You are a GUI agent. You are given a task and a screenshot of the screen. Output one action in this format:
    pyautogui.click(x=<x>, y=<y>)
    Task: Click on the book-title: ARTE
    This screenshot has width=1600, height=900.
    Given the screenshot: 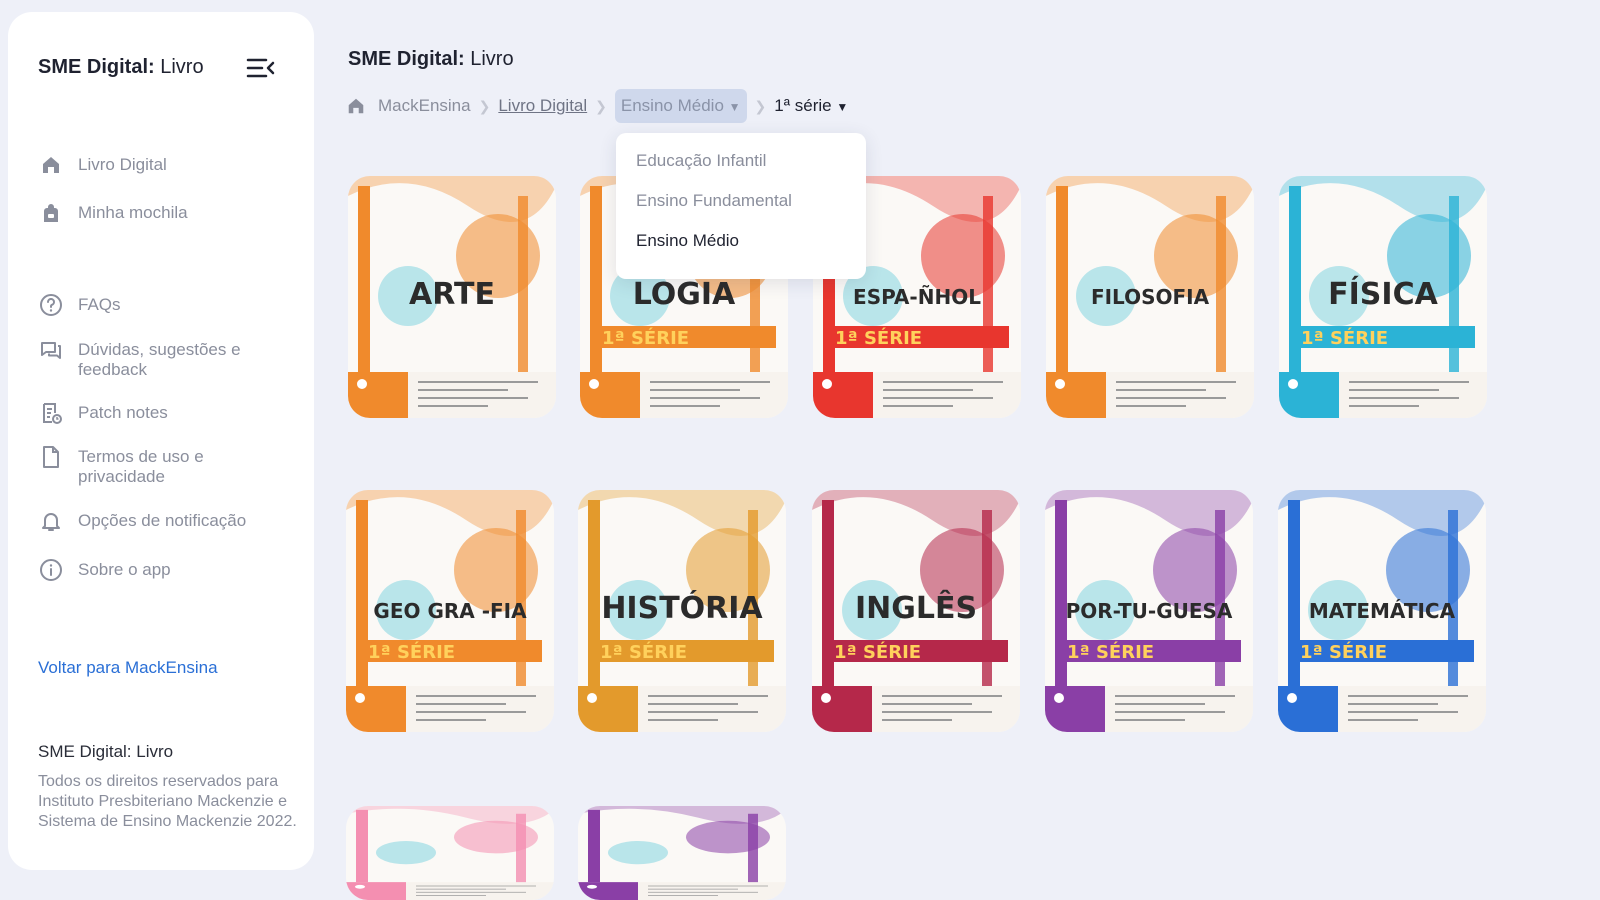 What is the action you would take?
    pyautogui.click(x=452, y=294)
    